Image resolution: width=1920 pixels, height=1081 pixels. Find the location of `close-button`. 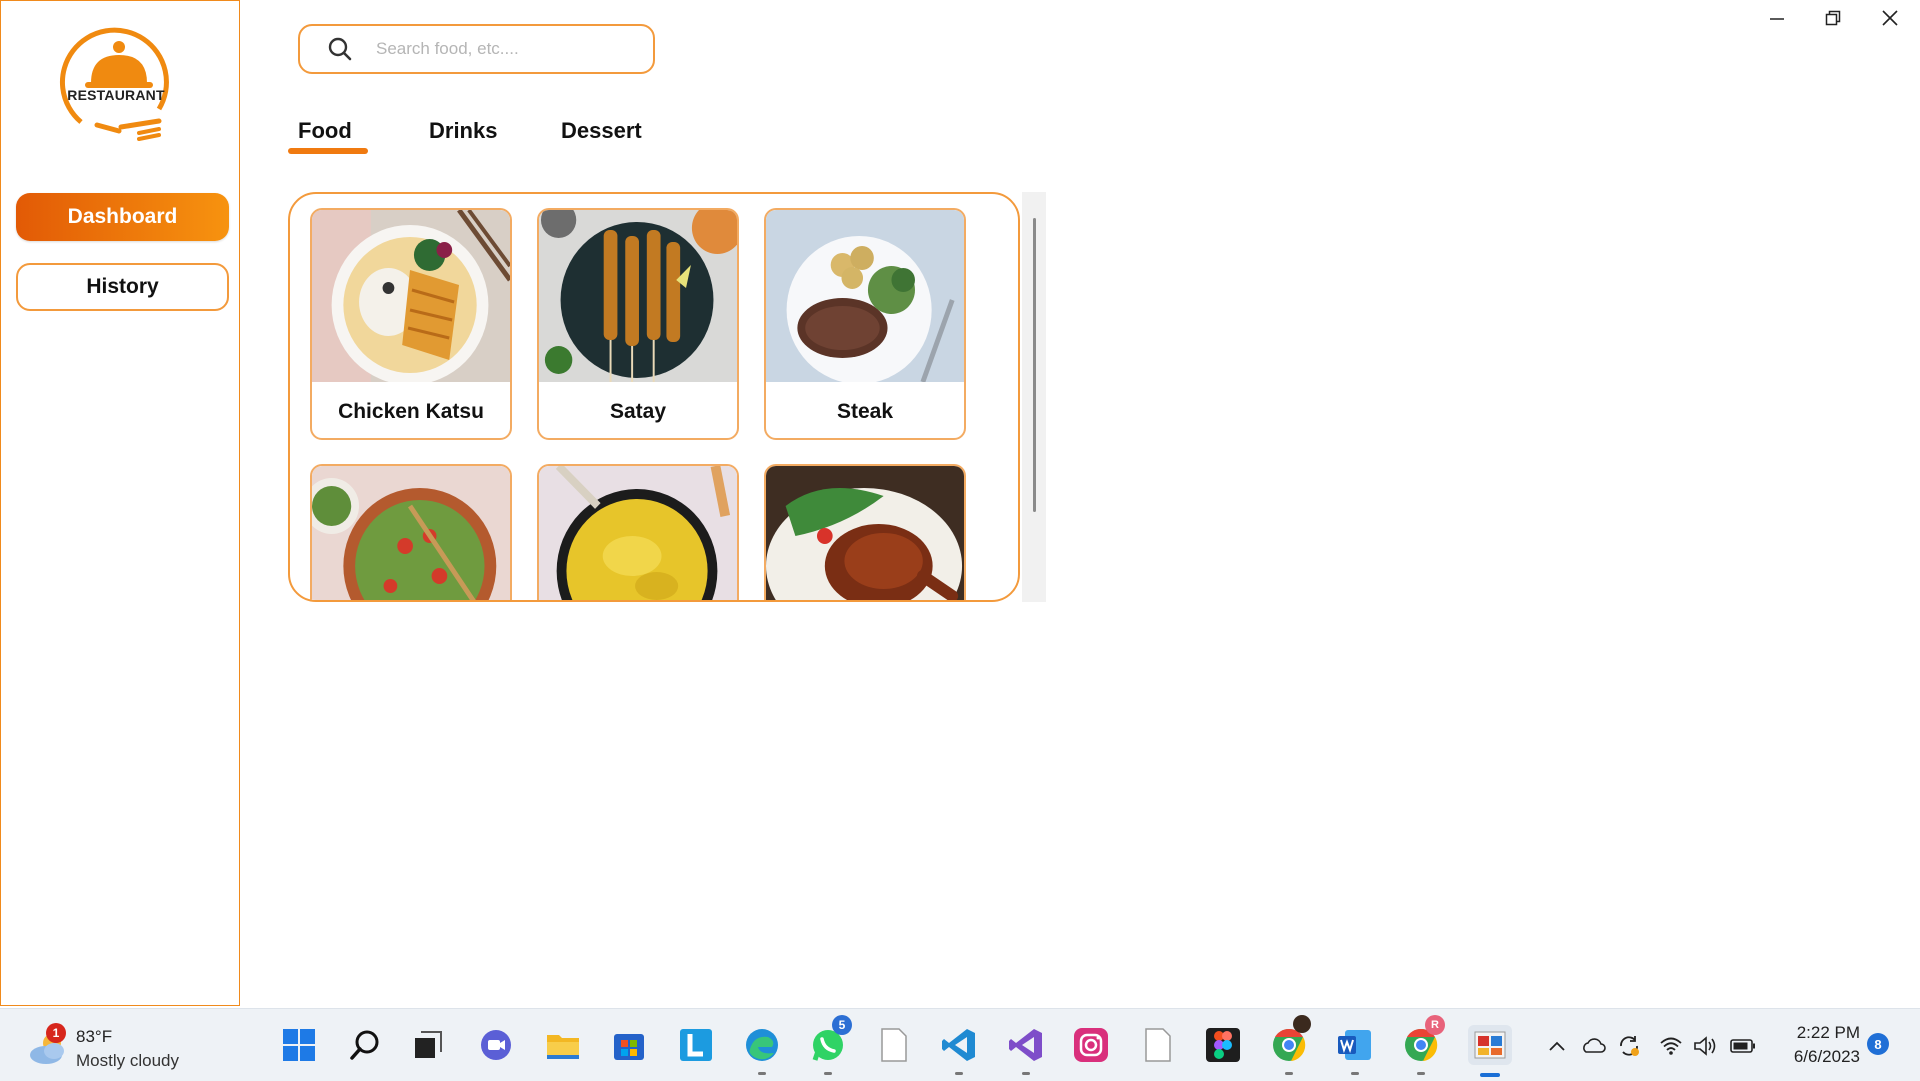

close-button is located at coordinates (1890, 18).